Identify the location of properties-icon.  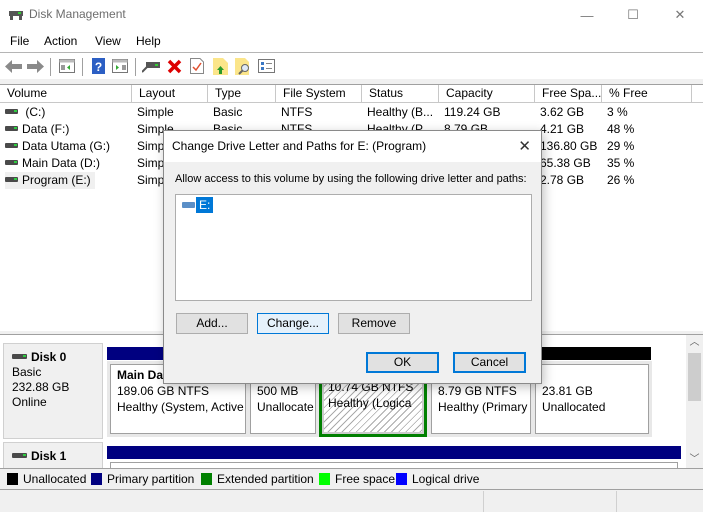
(197, 66).